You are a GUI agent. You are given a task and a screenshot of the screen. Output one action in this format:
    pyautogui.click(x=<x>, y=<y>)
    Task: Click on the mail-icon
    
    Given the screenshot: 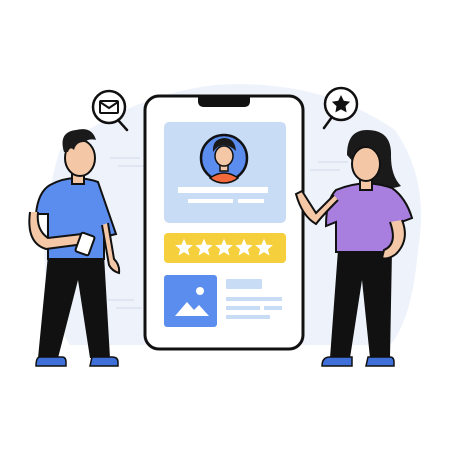 What is the action you would take?
    pyautogui.click(x=109, y=107)
    